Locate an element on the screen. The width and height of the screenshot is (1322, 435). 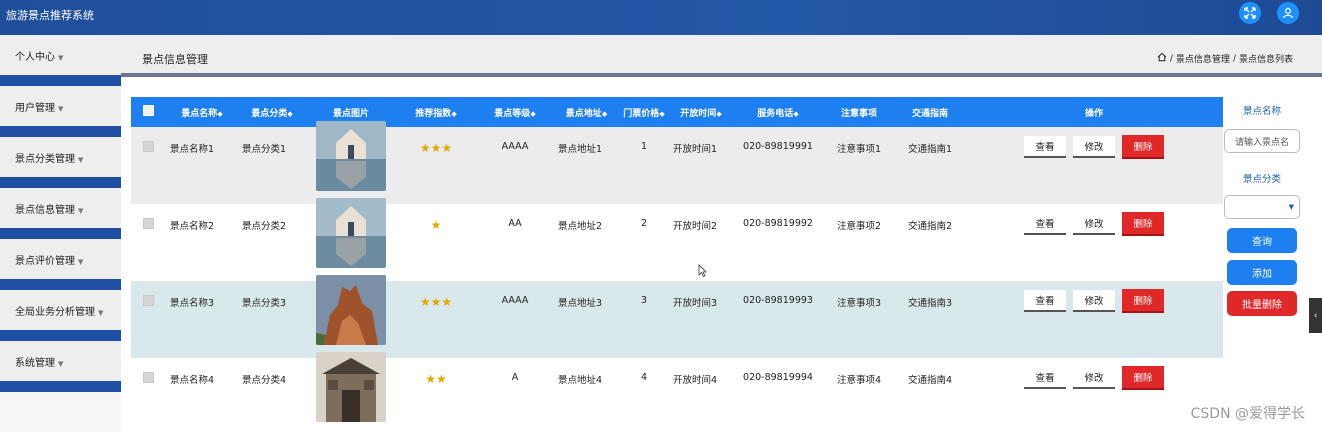
sidebar-item-spot-info-management: 景点信息管理 ▼ is located at coordinates (60, 208).